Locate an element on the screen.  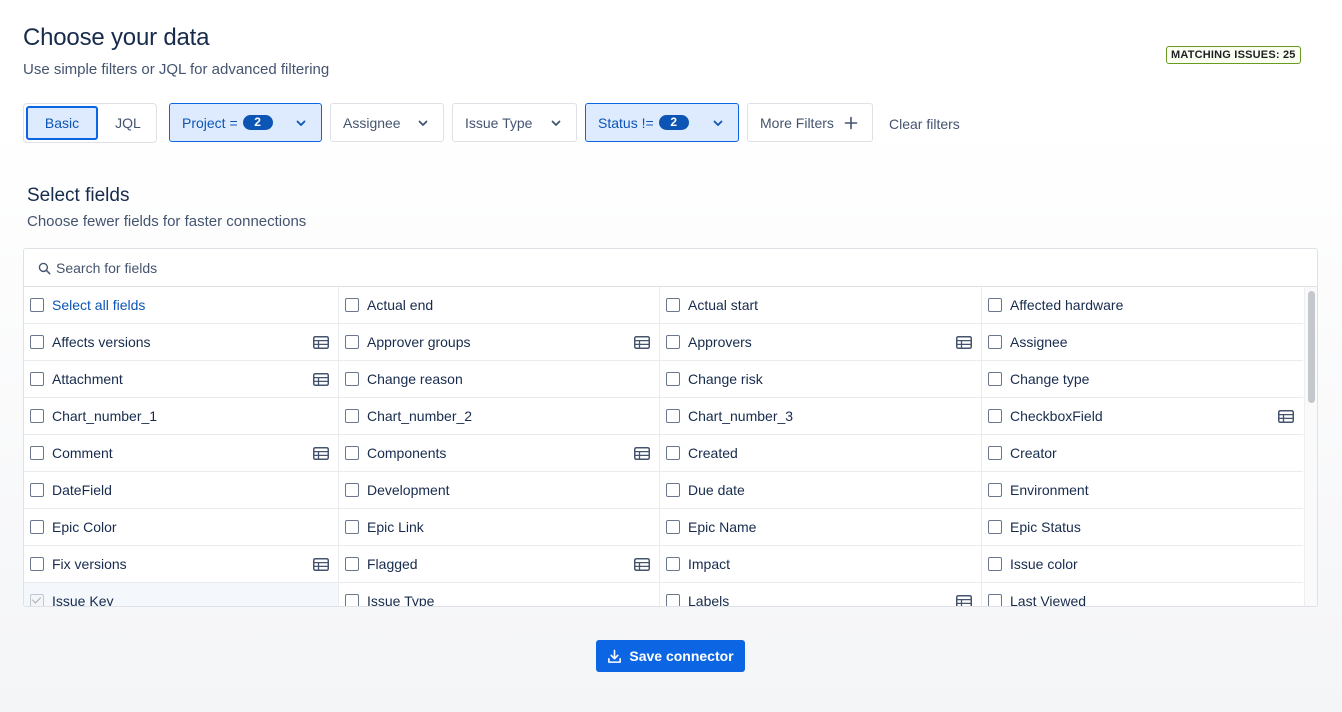
field-item: Epic Color is located at coordinates (181, 527).